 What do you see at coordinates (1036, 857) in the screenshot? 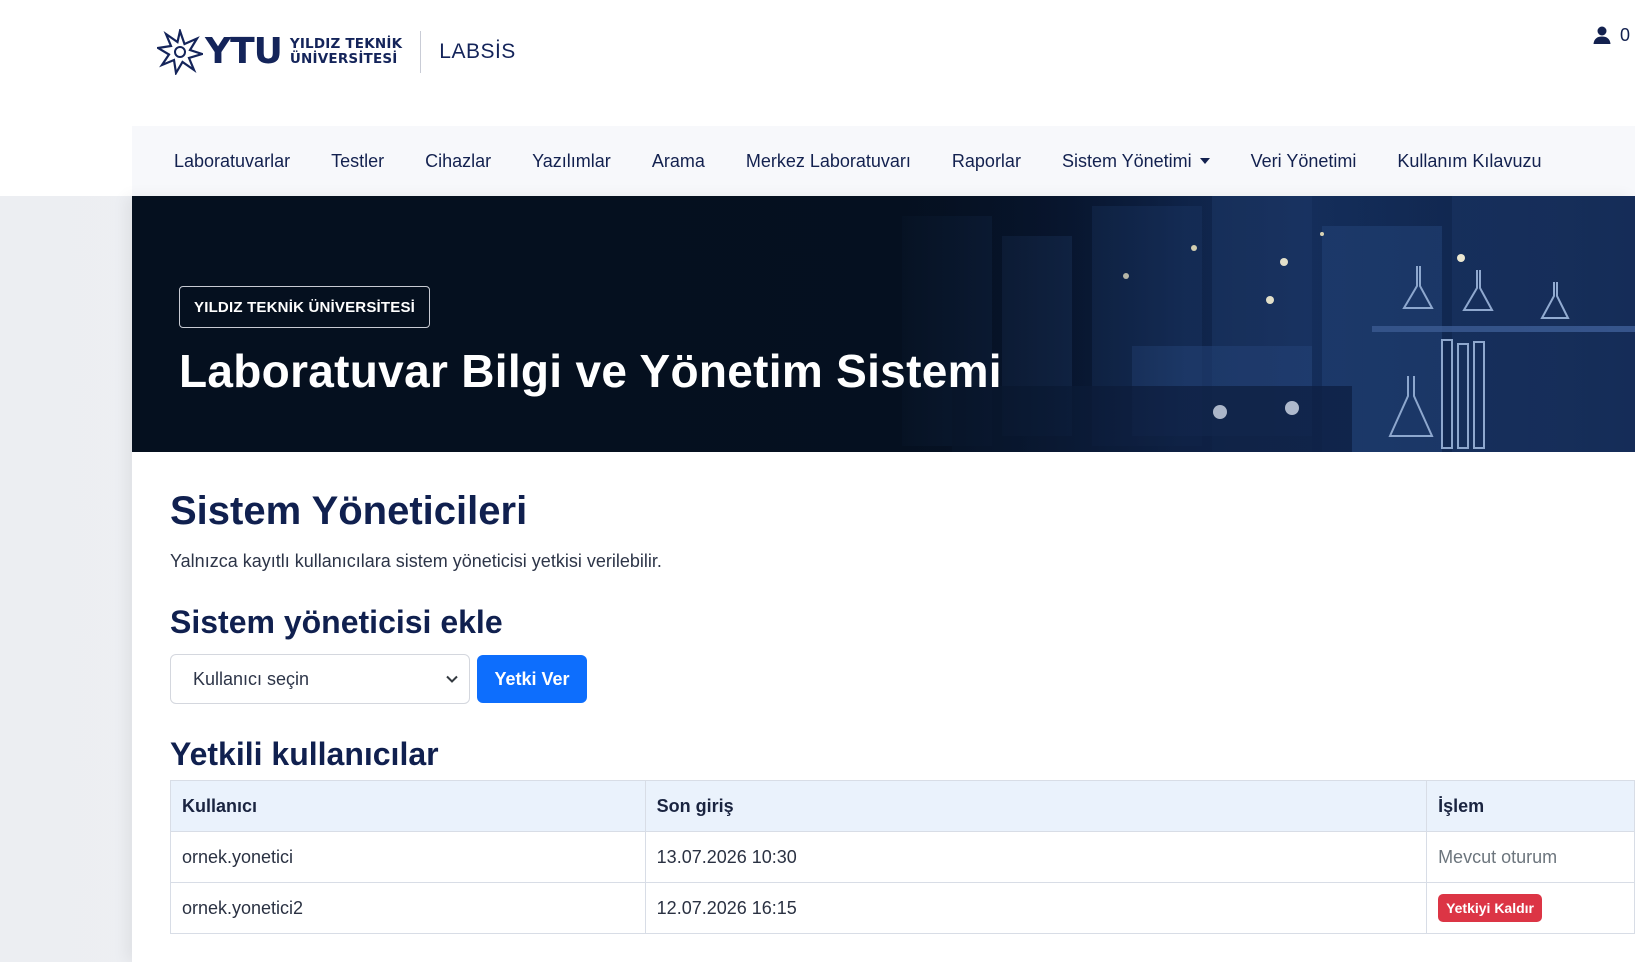
I see `cell-last-login: 13.07.2026 10:30` at bounding box center [1036, 857].